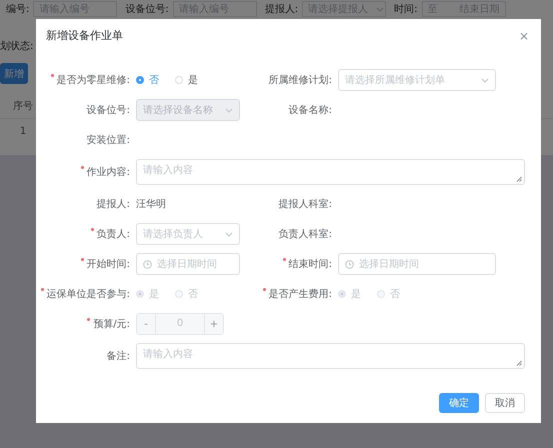 This screenshot has width=553, height=448. Describe the element at coordinates (307, 264) in the screenshot. I see `field-label: 结束时间:` at that location.